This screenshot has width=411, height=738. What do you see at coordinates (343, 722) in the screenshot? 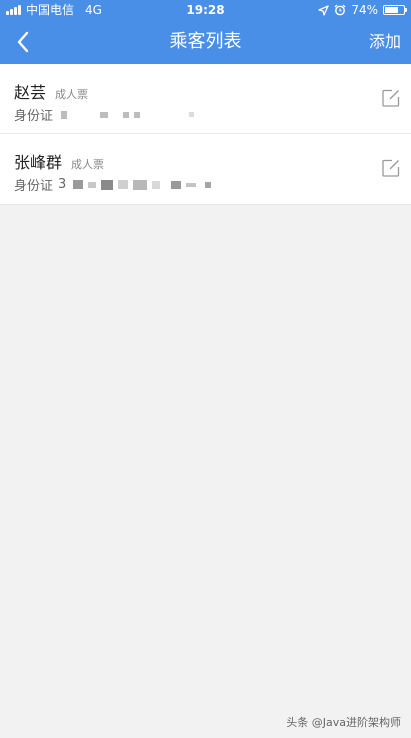
I see `watermark: 头条 @Java进阶架构师` at bounding box center [343, 722].